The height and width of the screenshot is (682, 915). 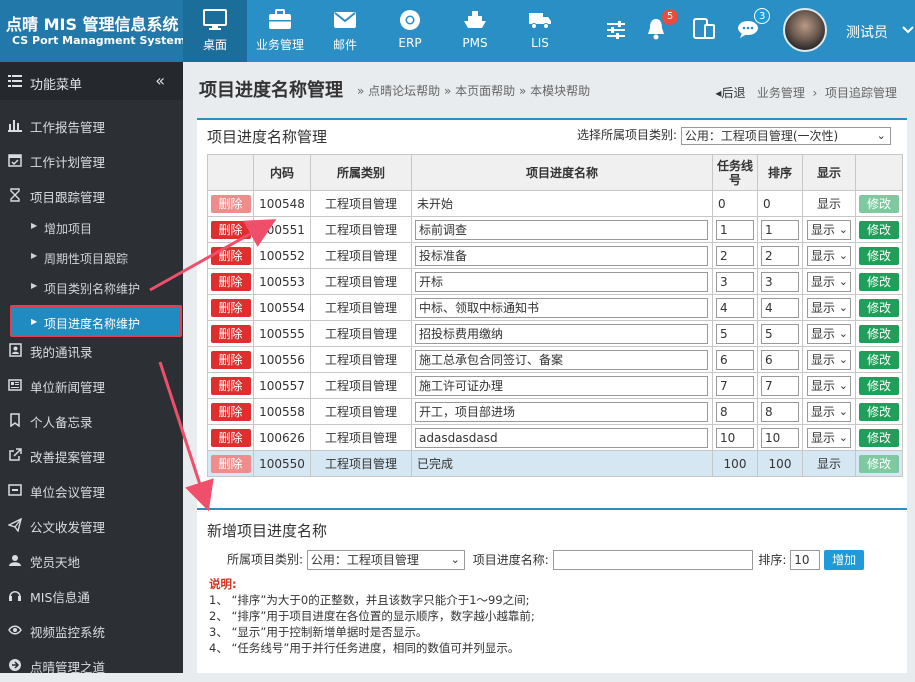 I want to click on row-order-input: 1, so click(x=780, y=229).